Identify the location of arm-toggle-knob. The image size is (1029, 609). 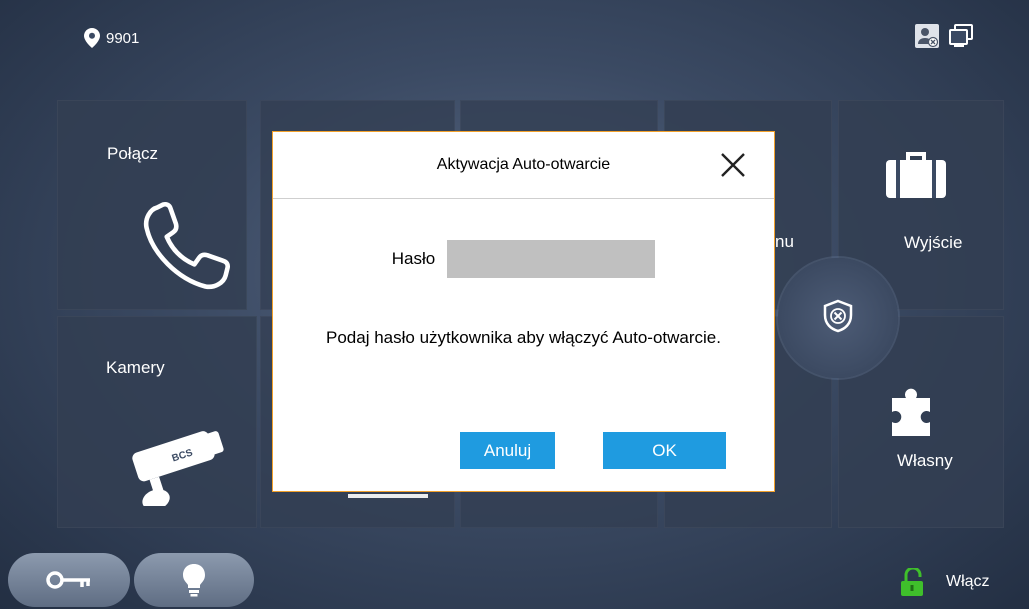
(838, 318).